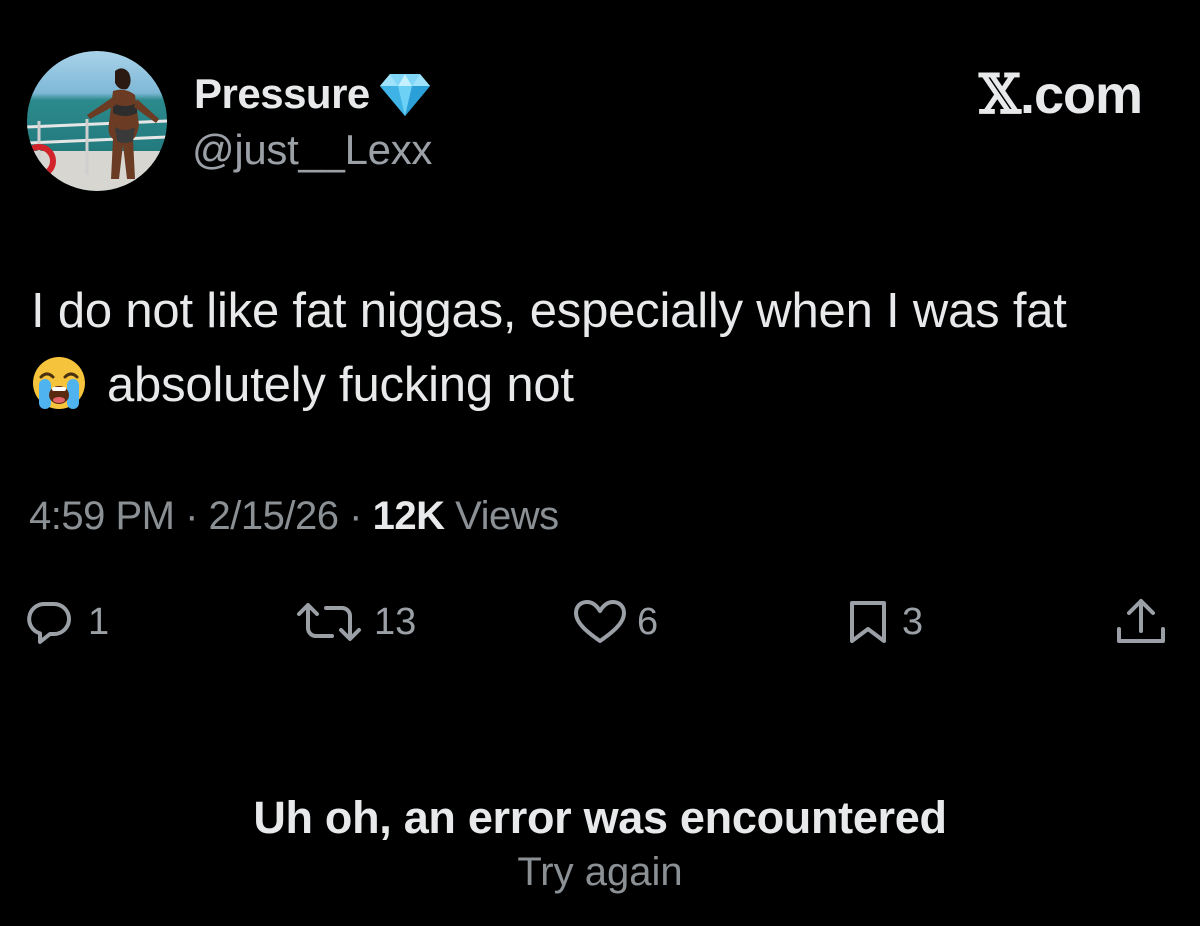 This screenshot has height=926, width=1200. I want to click on tweet-time: 4:59 PM, so click(102, 516).